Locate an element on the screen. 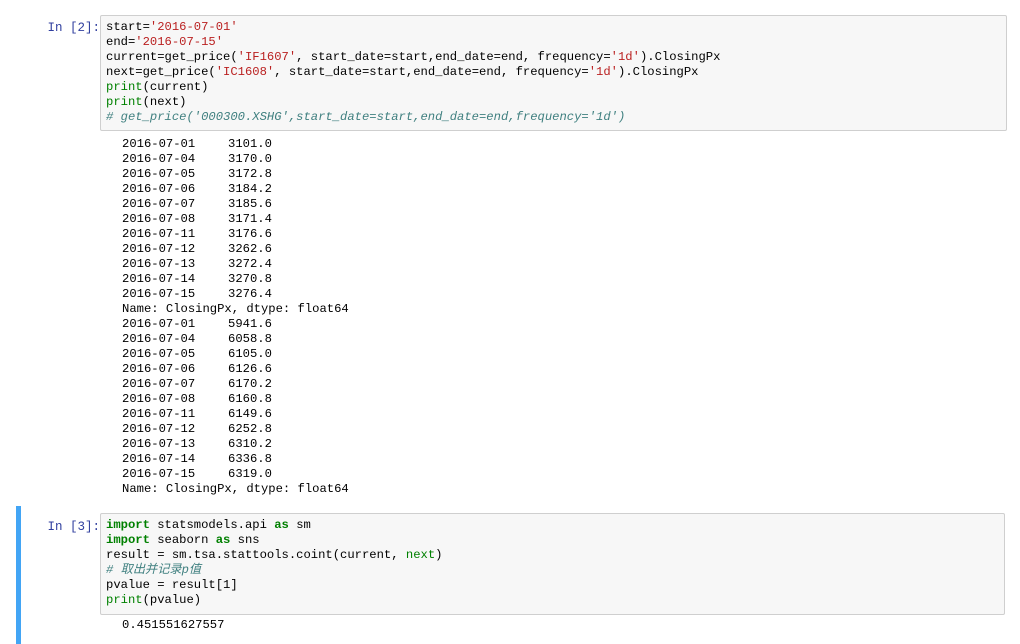 The width and height of the screenshot is (1020, 644). code-token: (current) is located at coordinates (175, 87).